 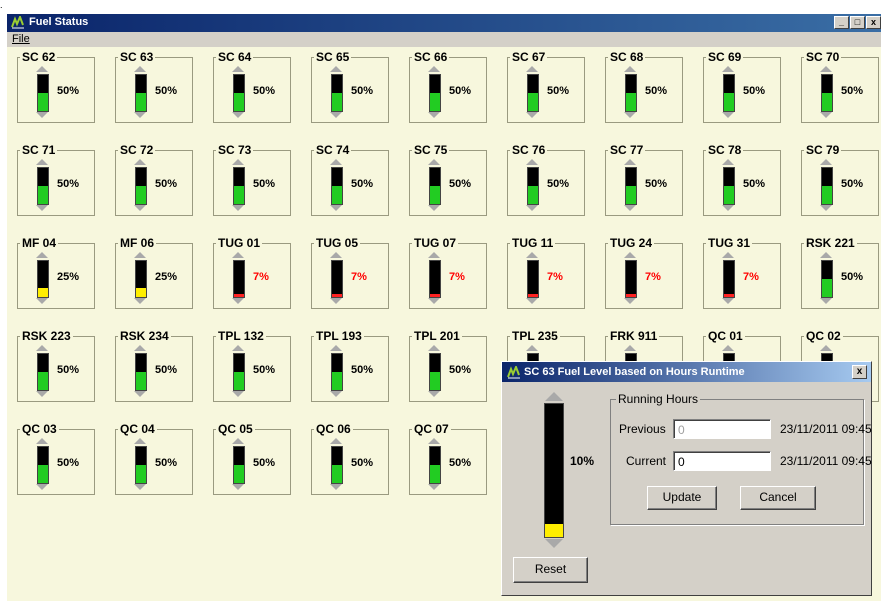 What do you see at coordinates (252, 179) in the screenshot?
I see `fuel-gauge-tile: SC 73 50%` at bounding box center [252, 179].